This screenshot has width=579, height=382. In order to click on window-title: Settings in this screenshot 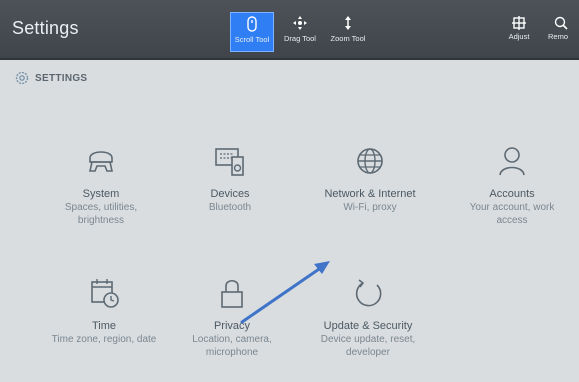, I will do `click(45, 28)`.